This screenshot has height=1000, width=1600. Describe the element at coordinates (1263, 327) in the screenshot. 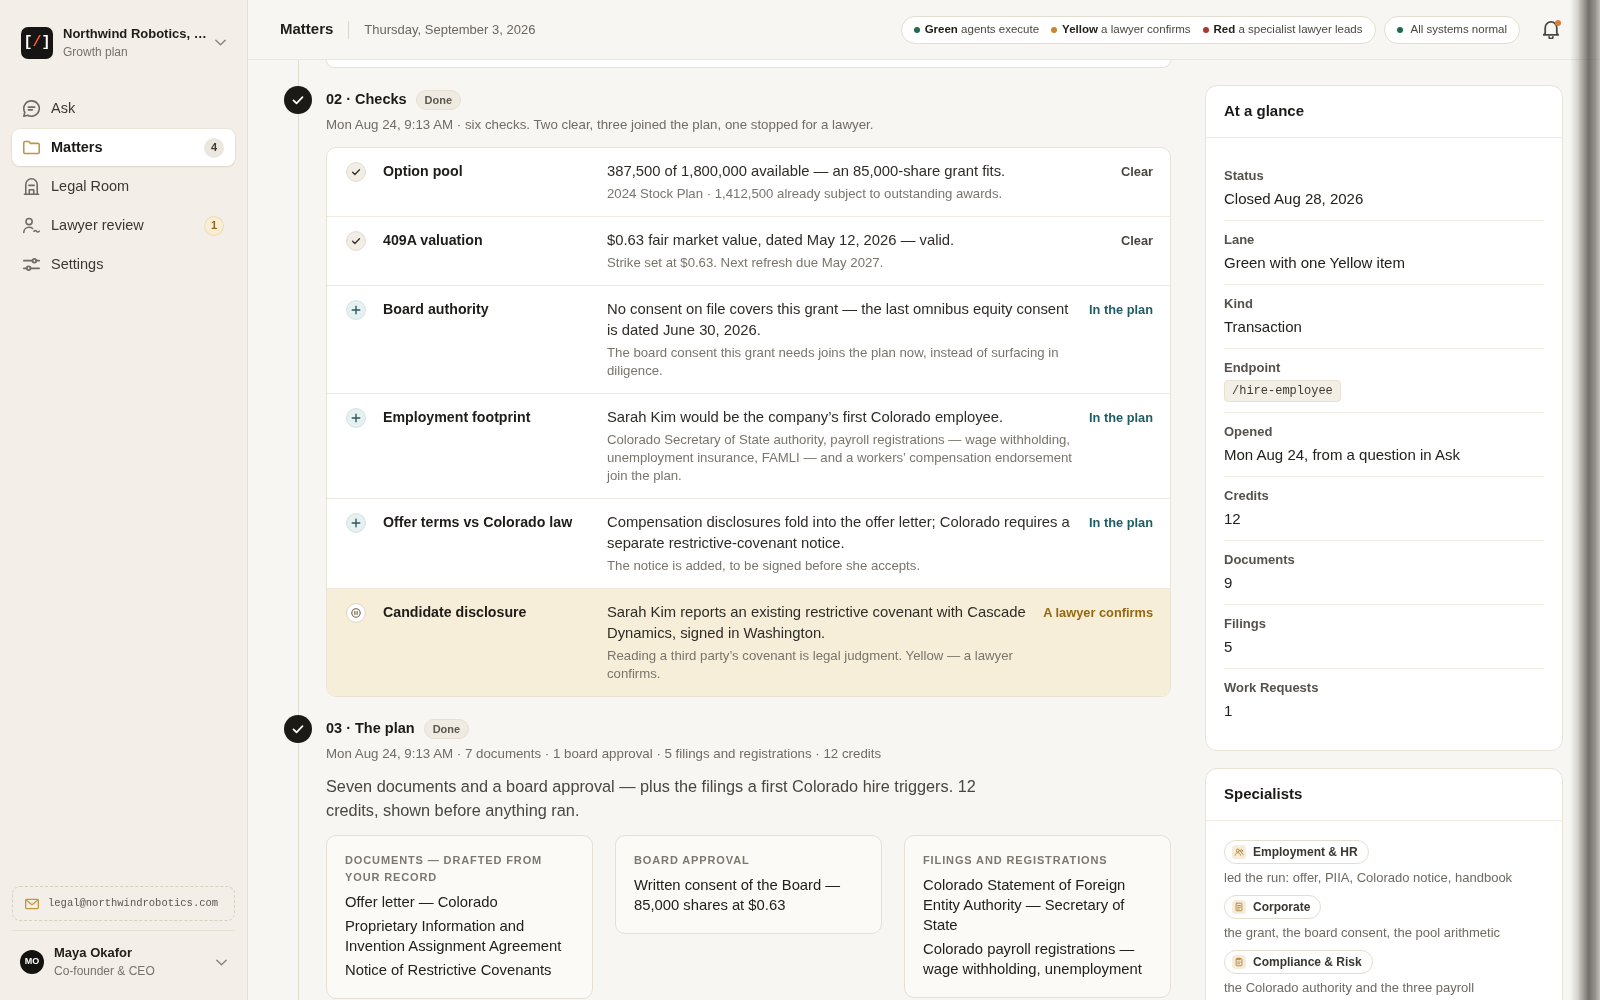

I see `field-value: Transaction` at that location.